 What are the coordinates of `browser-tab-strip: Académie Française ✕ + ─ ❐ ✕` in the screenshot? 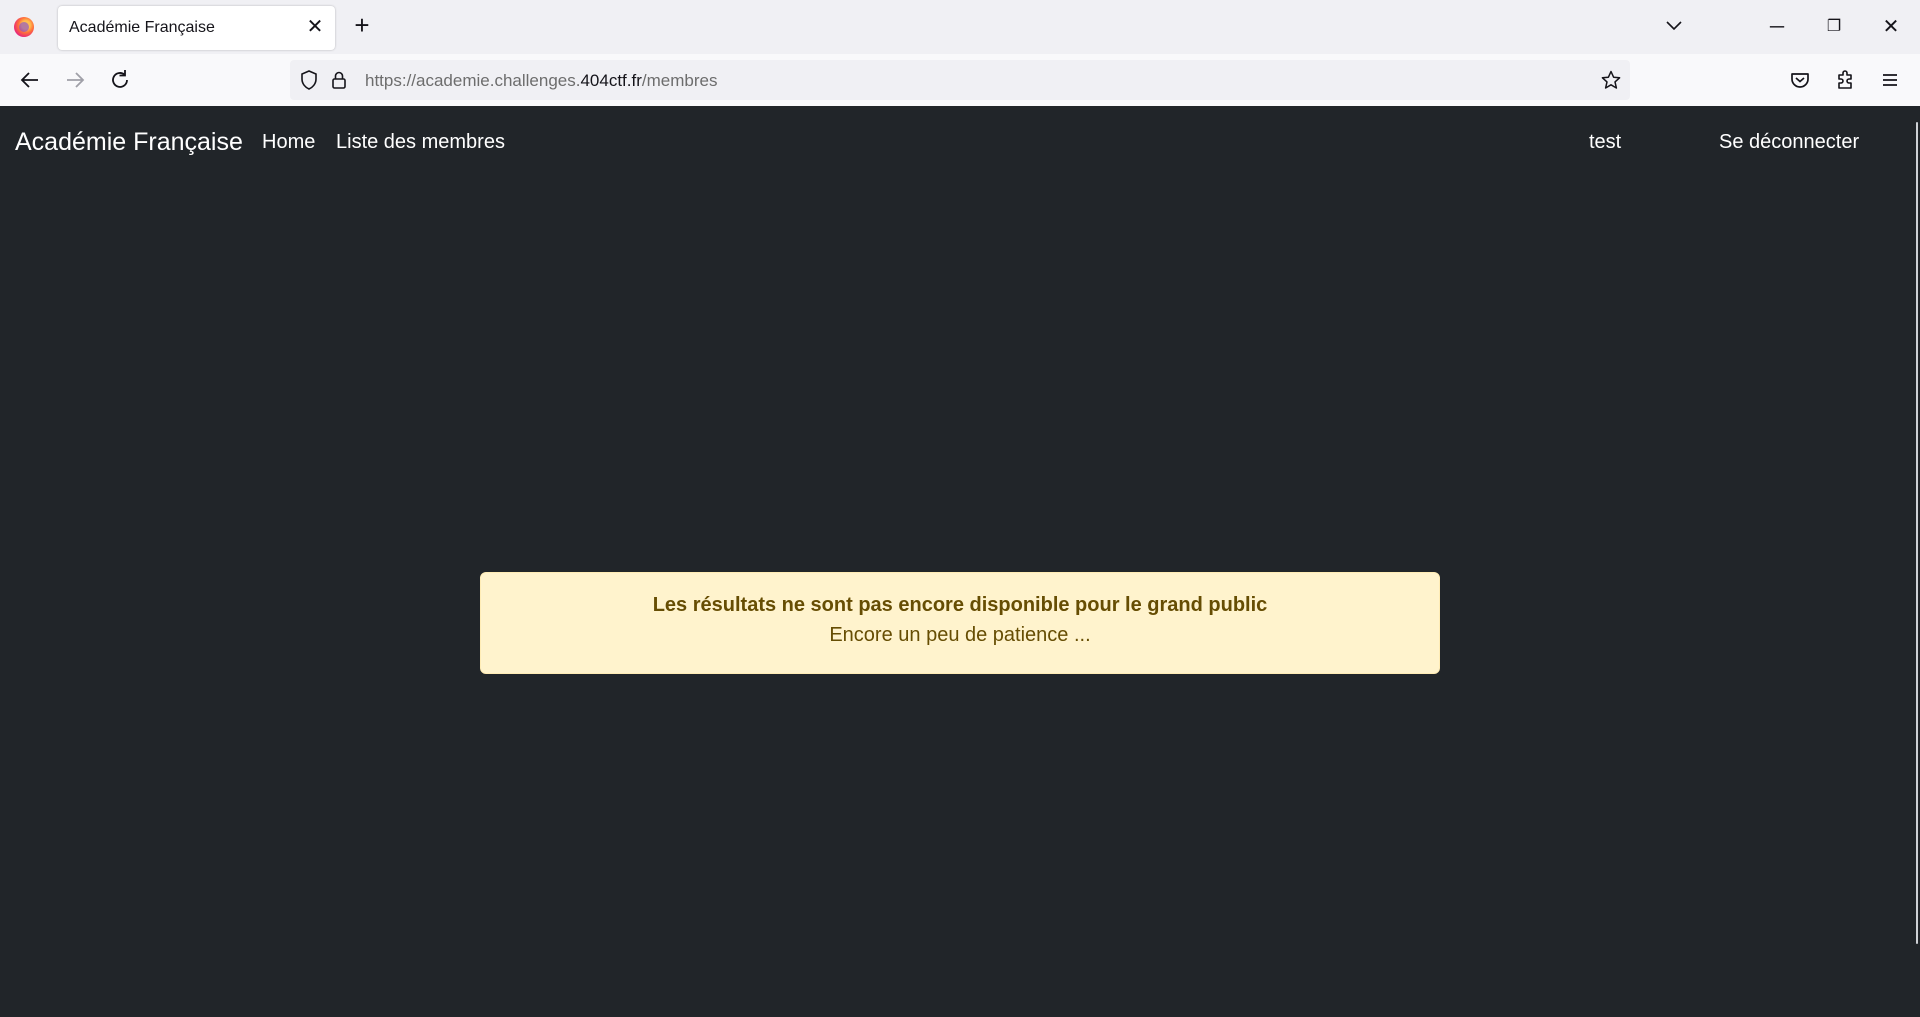 It's located at (960, 27).